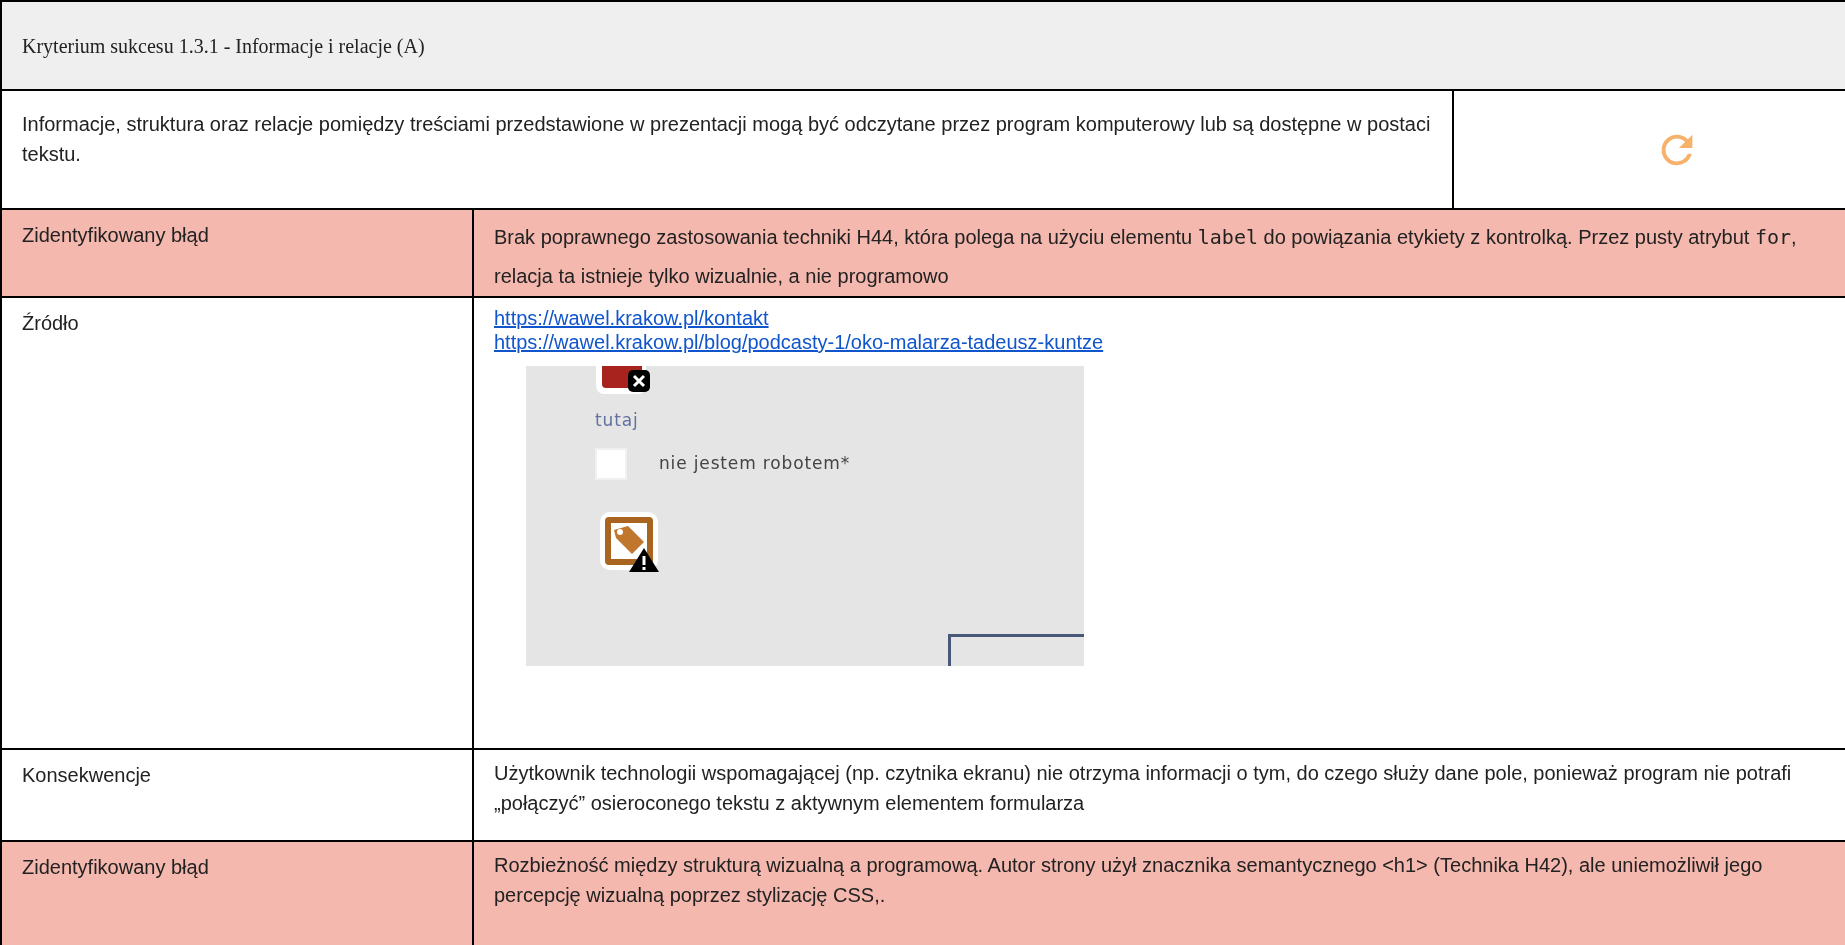 The height and width of the screenshot is (945, 1845). Describe the element at coordinates (799, 342) in the screenshot. I see `source-link: https://wawel.krakow.pl/blog/podcasty-1/oko-malarza-tadeusz-kuntze` at that location.